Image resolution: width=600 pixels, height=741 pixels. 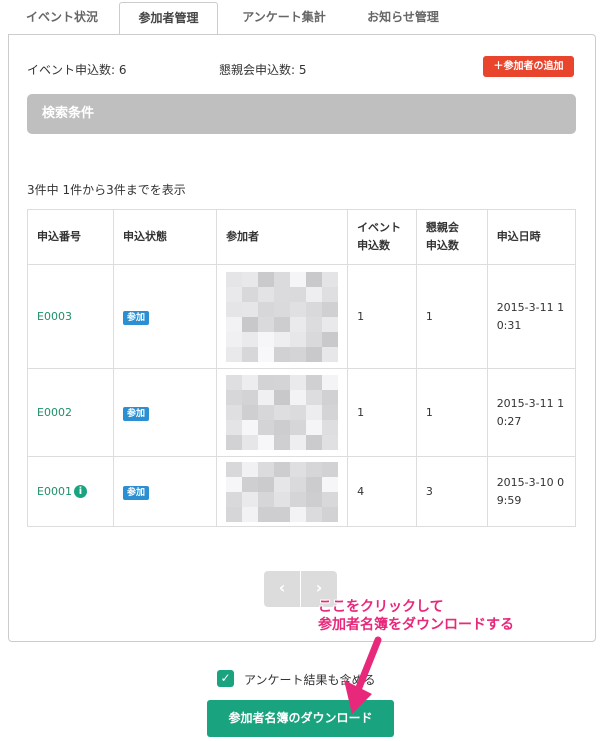 What do you see at coordinates (263, 70) in the screenshot?
I see `party-count: 懇親会申込数: 5` at bounding box center [263, 70].